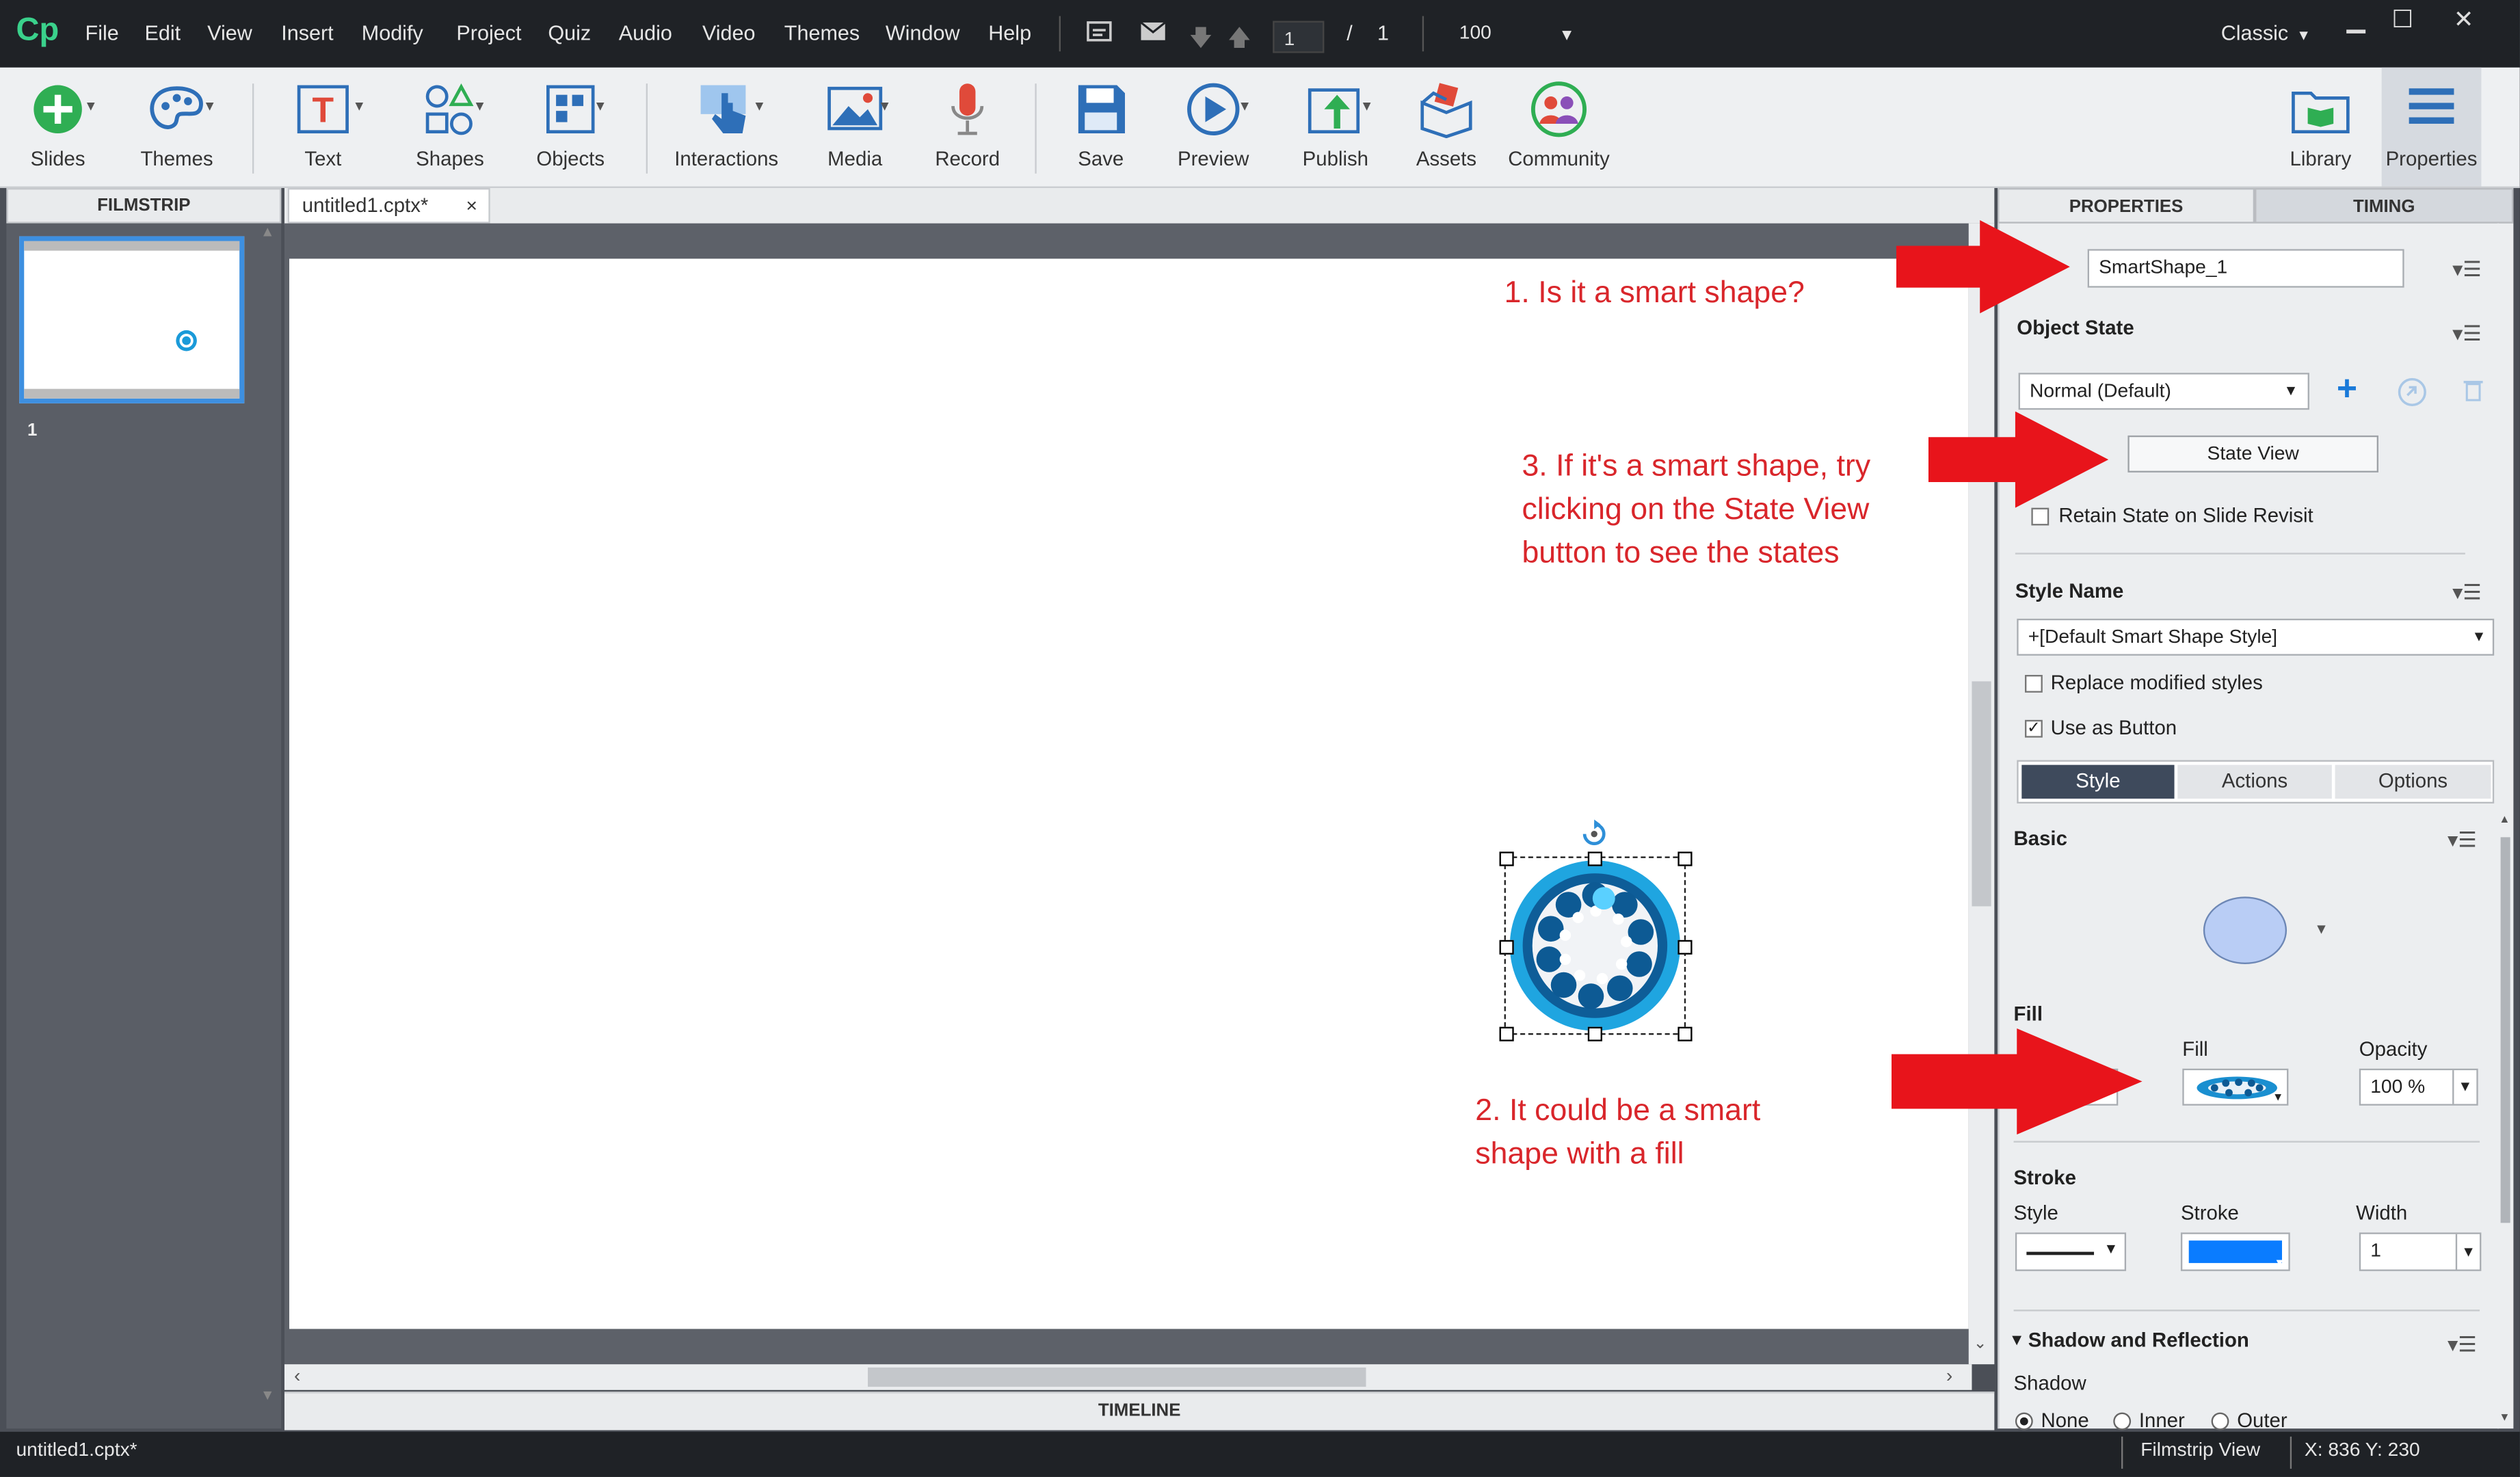 The width and height of the screenshot is (2520, 1477). I want to click on horizontal-scrollbar: ‹ ›, so click(1128, 1377).